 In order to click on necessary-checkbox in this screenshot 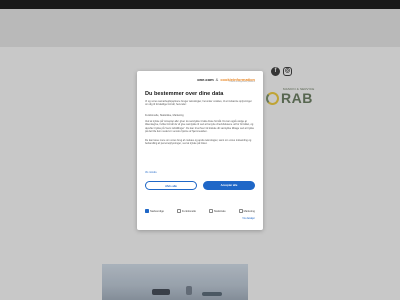, I will do `click(147, 211)`.